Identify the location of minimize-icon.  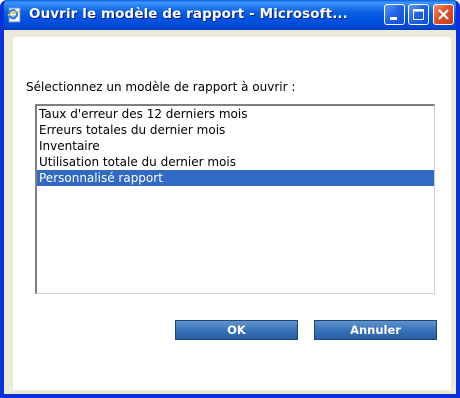
(393, 18).